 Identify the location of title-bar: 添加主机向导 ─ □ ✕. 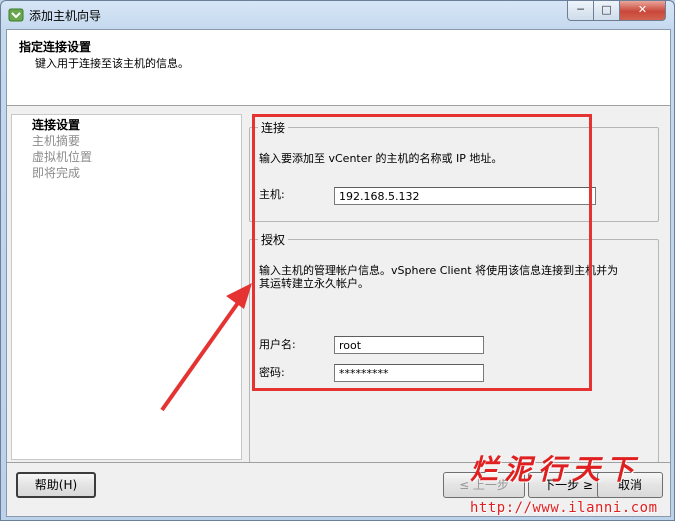
(337, 15).